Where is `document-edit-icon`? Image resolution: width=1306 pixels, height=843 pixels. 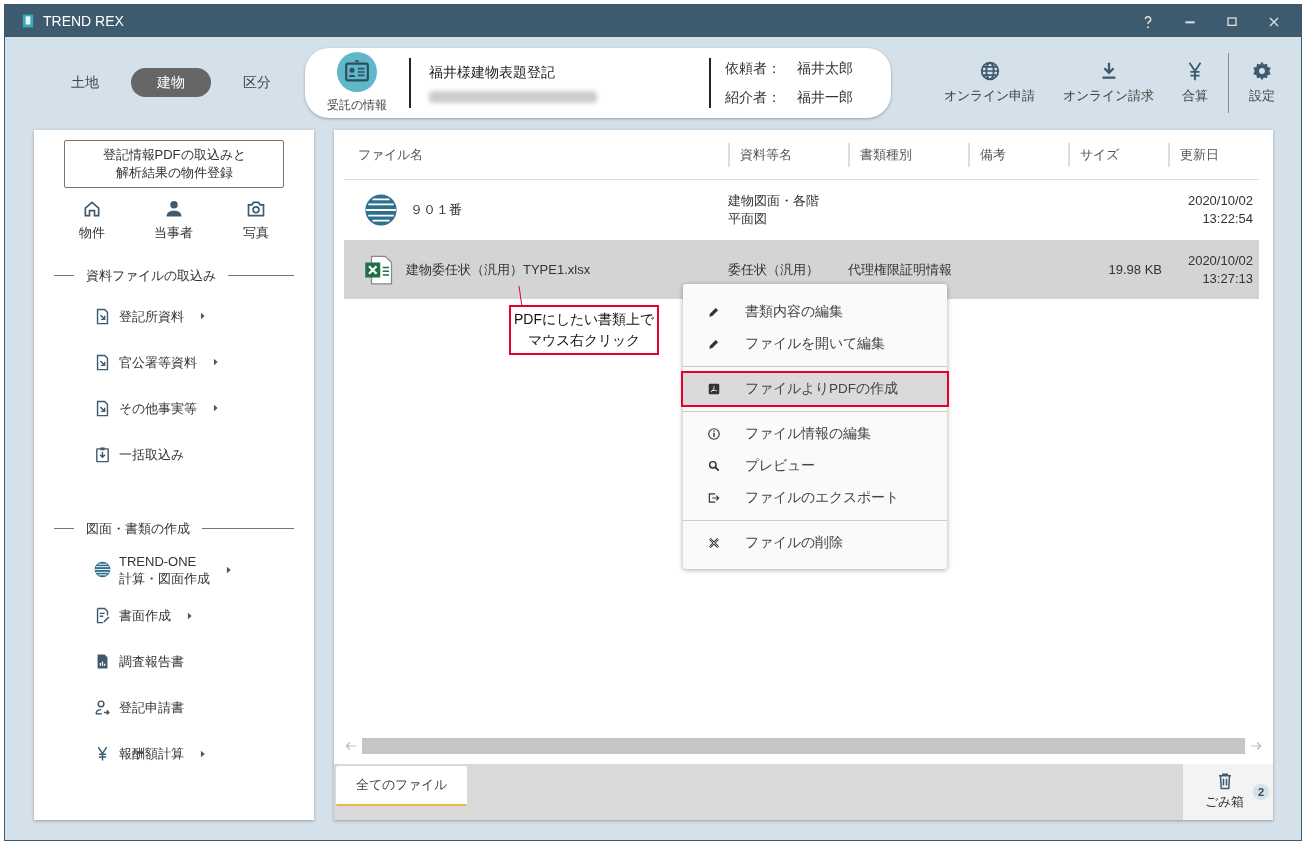 document-edit-icon is located at coordinates (102, 615).